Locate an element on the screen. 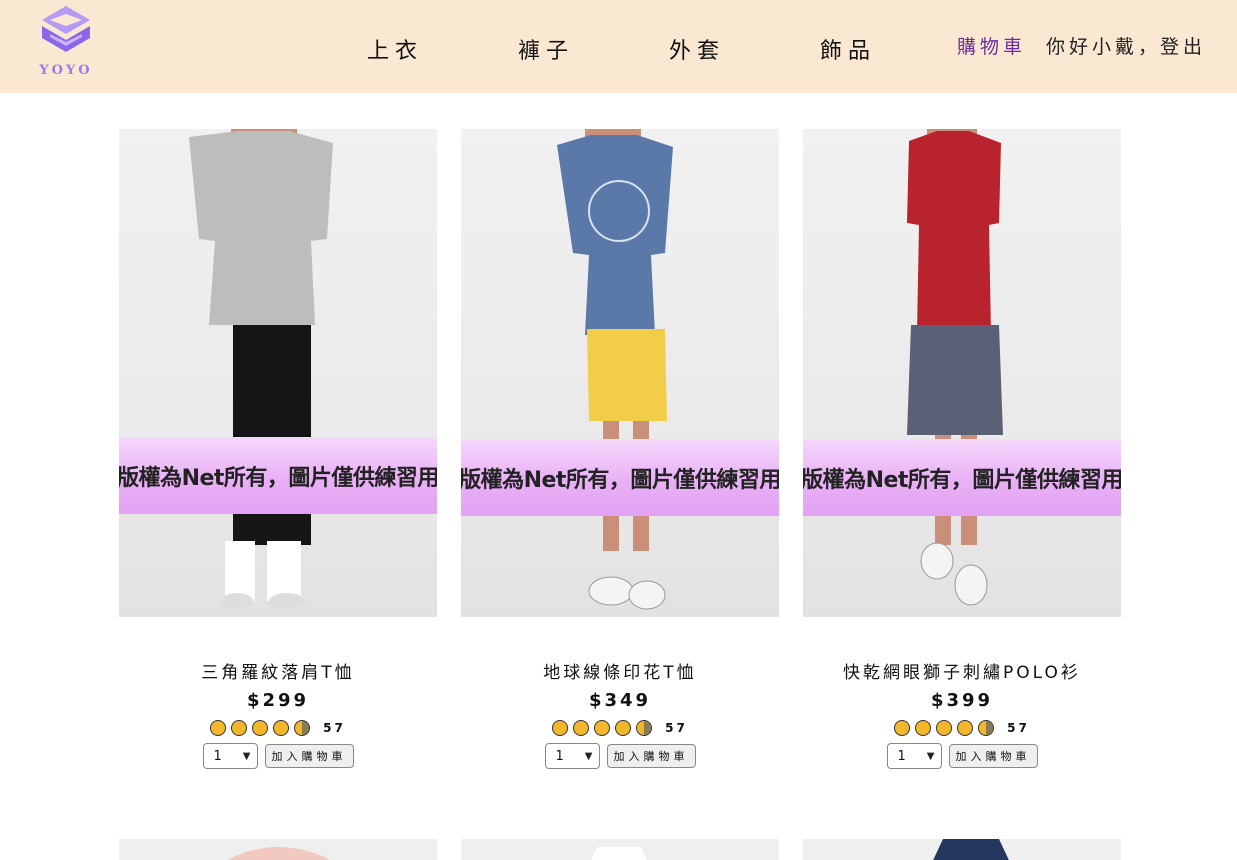  nav-item-pants: 褲子 is located at coordinates (546, 49).